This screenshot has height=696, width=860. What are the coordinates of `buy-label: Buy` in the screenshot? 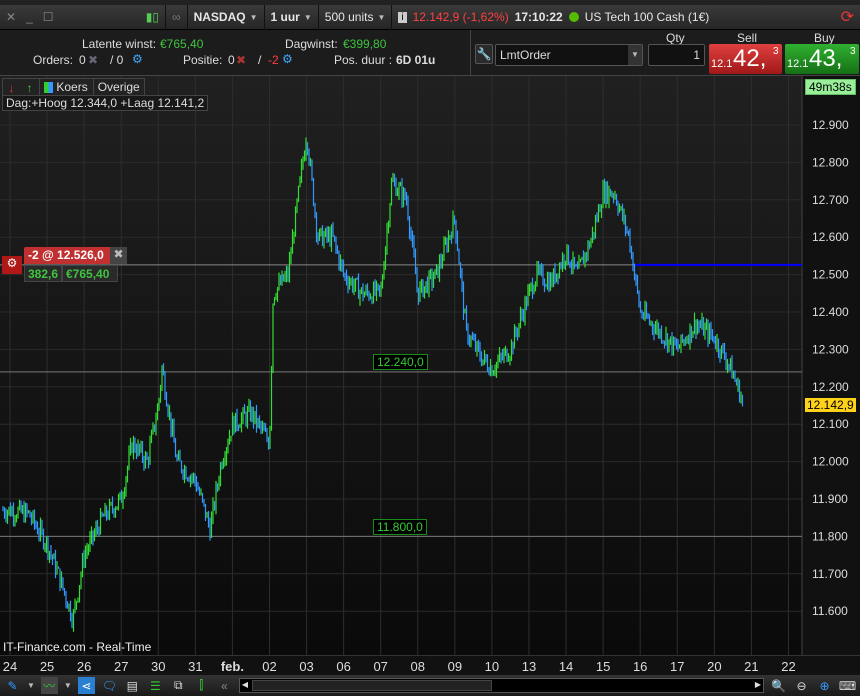 It's located at (824, 38).